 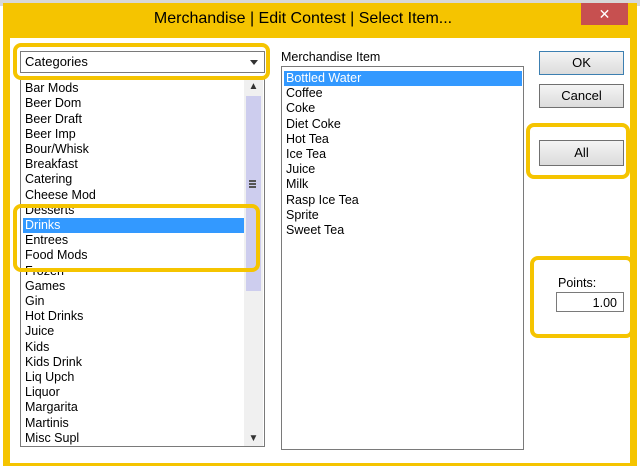 I want to click on category-item: Kids Drink, so click(x=134, y=362).